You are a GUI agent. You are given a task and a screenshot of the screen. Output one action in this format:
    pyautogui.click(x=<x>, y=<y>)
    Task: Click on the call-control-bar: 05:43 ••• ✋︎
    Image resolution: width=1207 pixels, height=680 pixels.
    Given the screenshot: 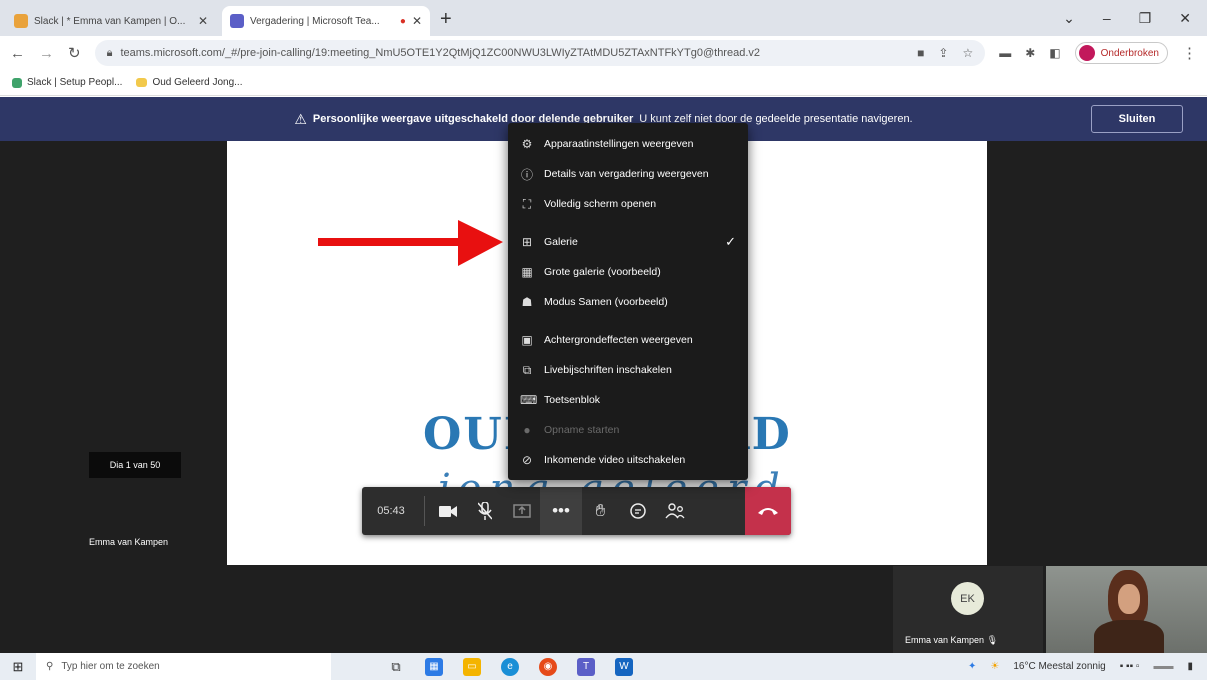 What is the action you would take?
    pyautogui.click(x=576, y=511)
    